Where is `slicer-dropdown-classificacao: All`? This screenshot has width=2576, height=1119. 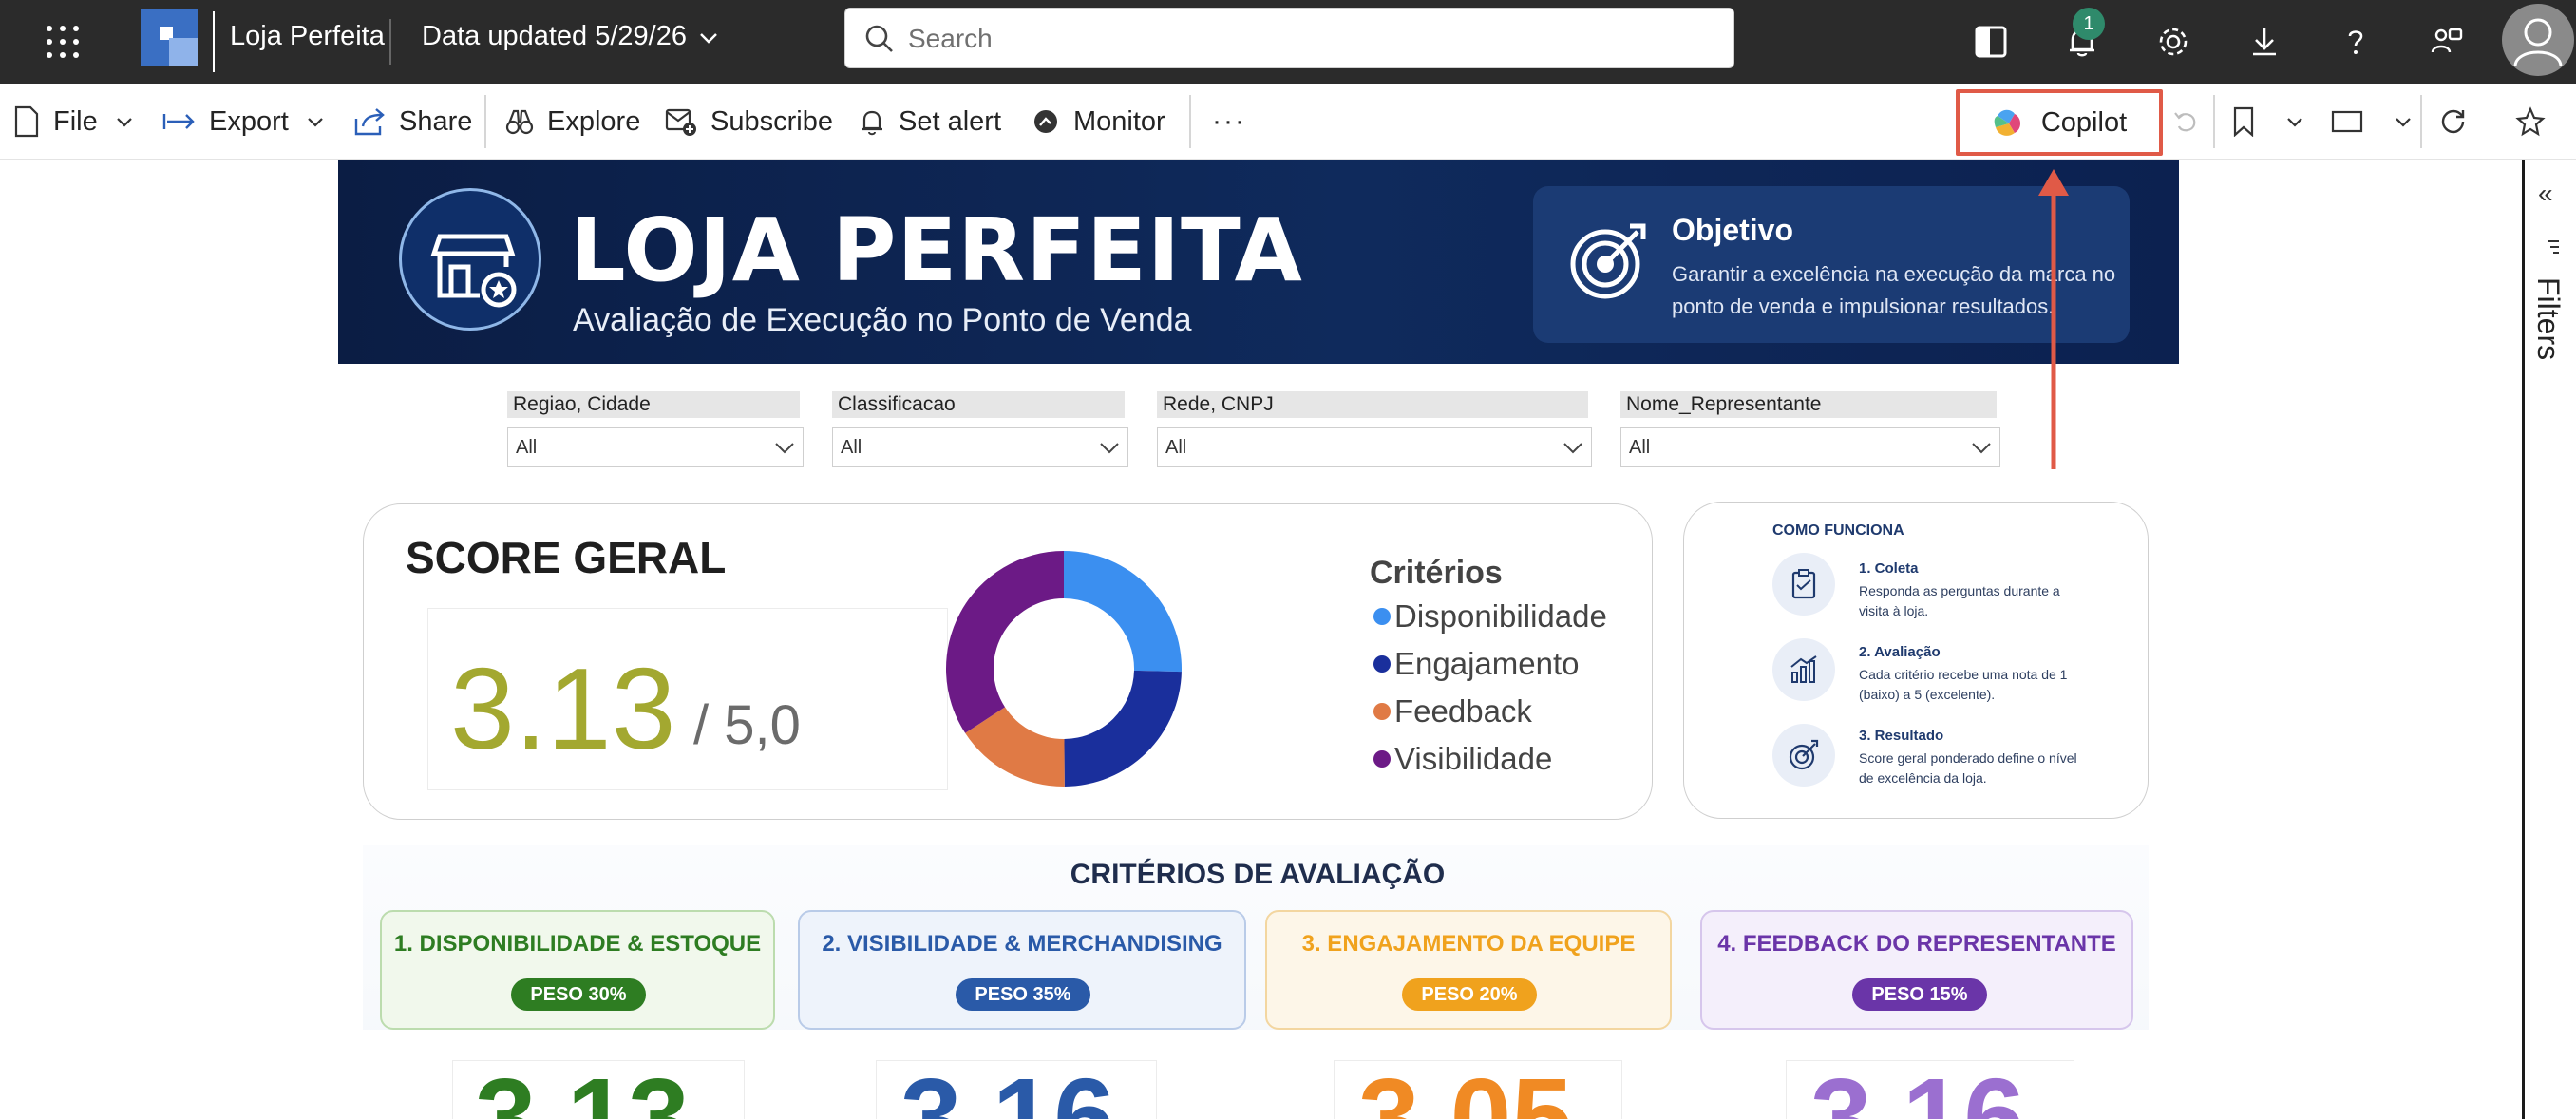
slicer-dropdown-classificacao: All is located at coordinates (980, 447).